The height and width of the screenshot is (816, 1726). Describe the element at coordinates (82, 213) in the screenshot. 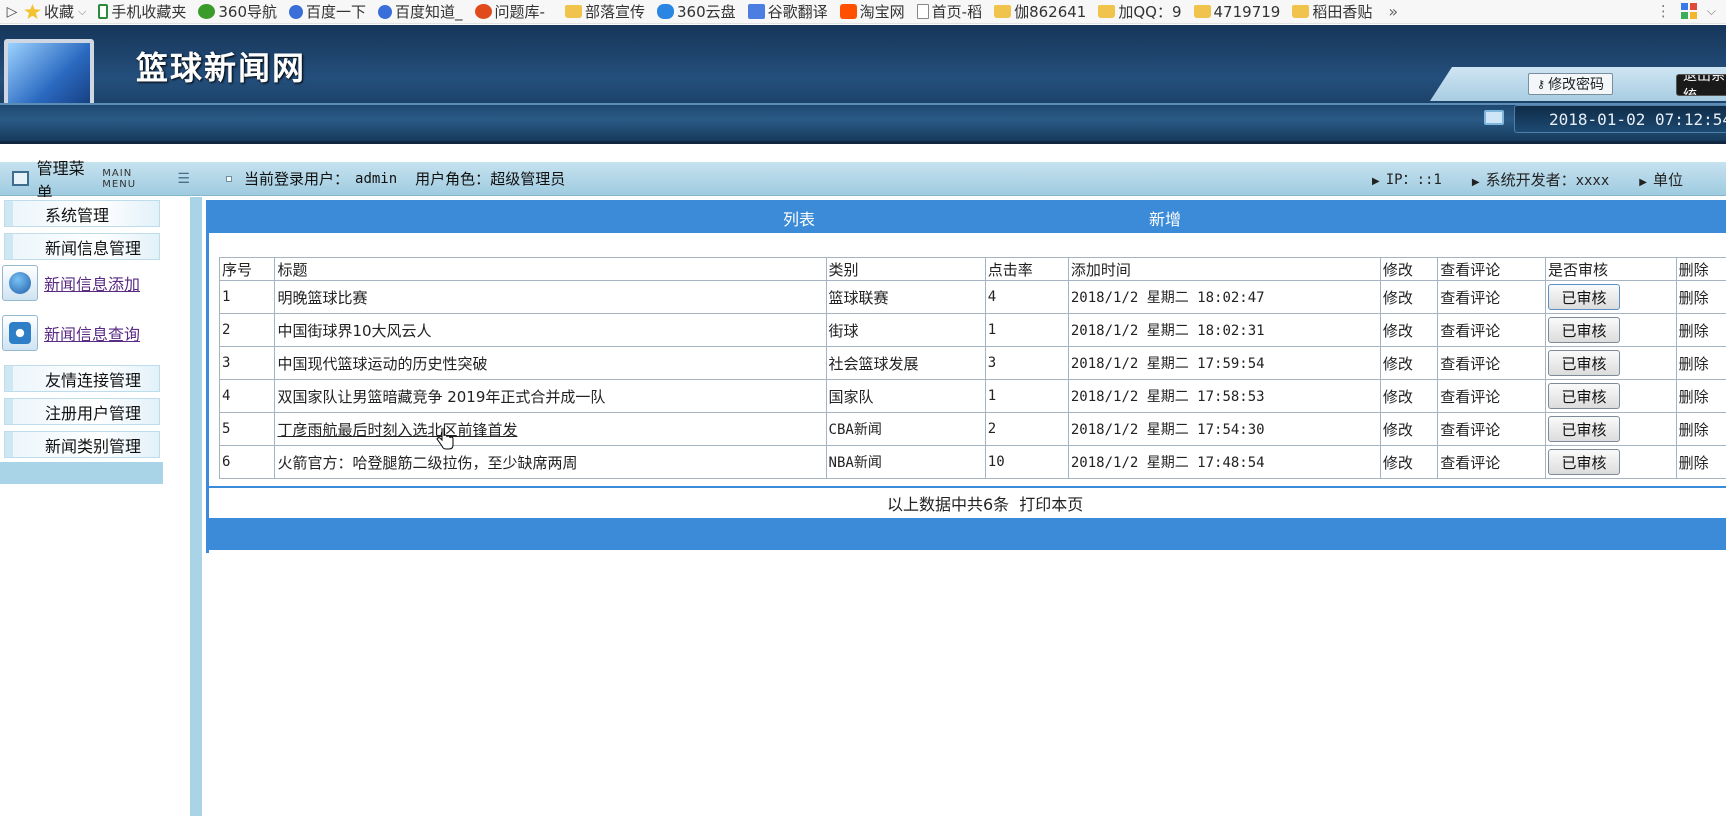

I see `sidebar-item-system: 系统管理` at that location.